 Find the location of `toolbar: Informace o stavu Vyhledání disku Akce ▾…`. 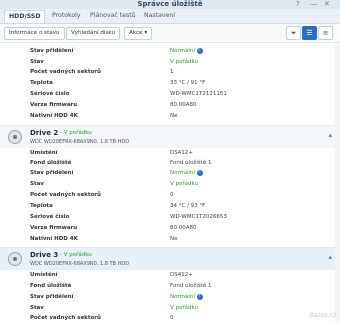

toolbar: Informace o stavu Vyhledání disku Akce ▾… is located at coordinates (170, 33).